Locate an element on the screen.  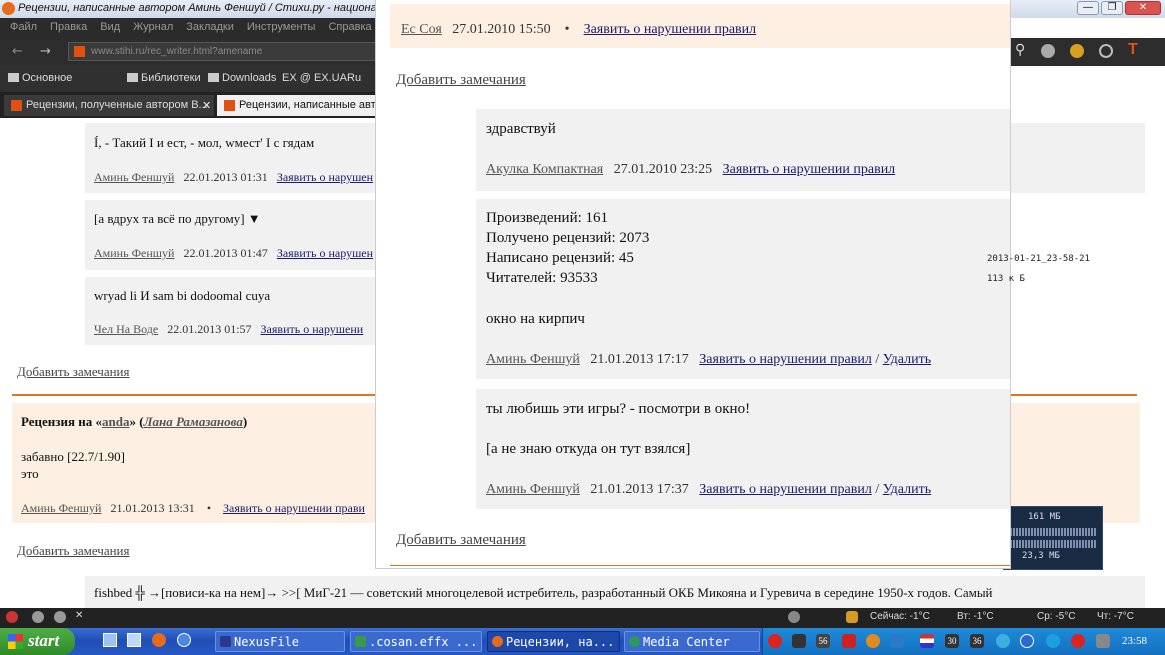
author-link: Акулка Компактная is located at coordinates (544, 169).